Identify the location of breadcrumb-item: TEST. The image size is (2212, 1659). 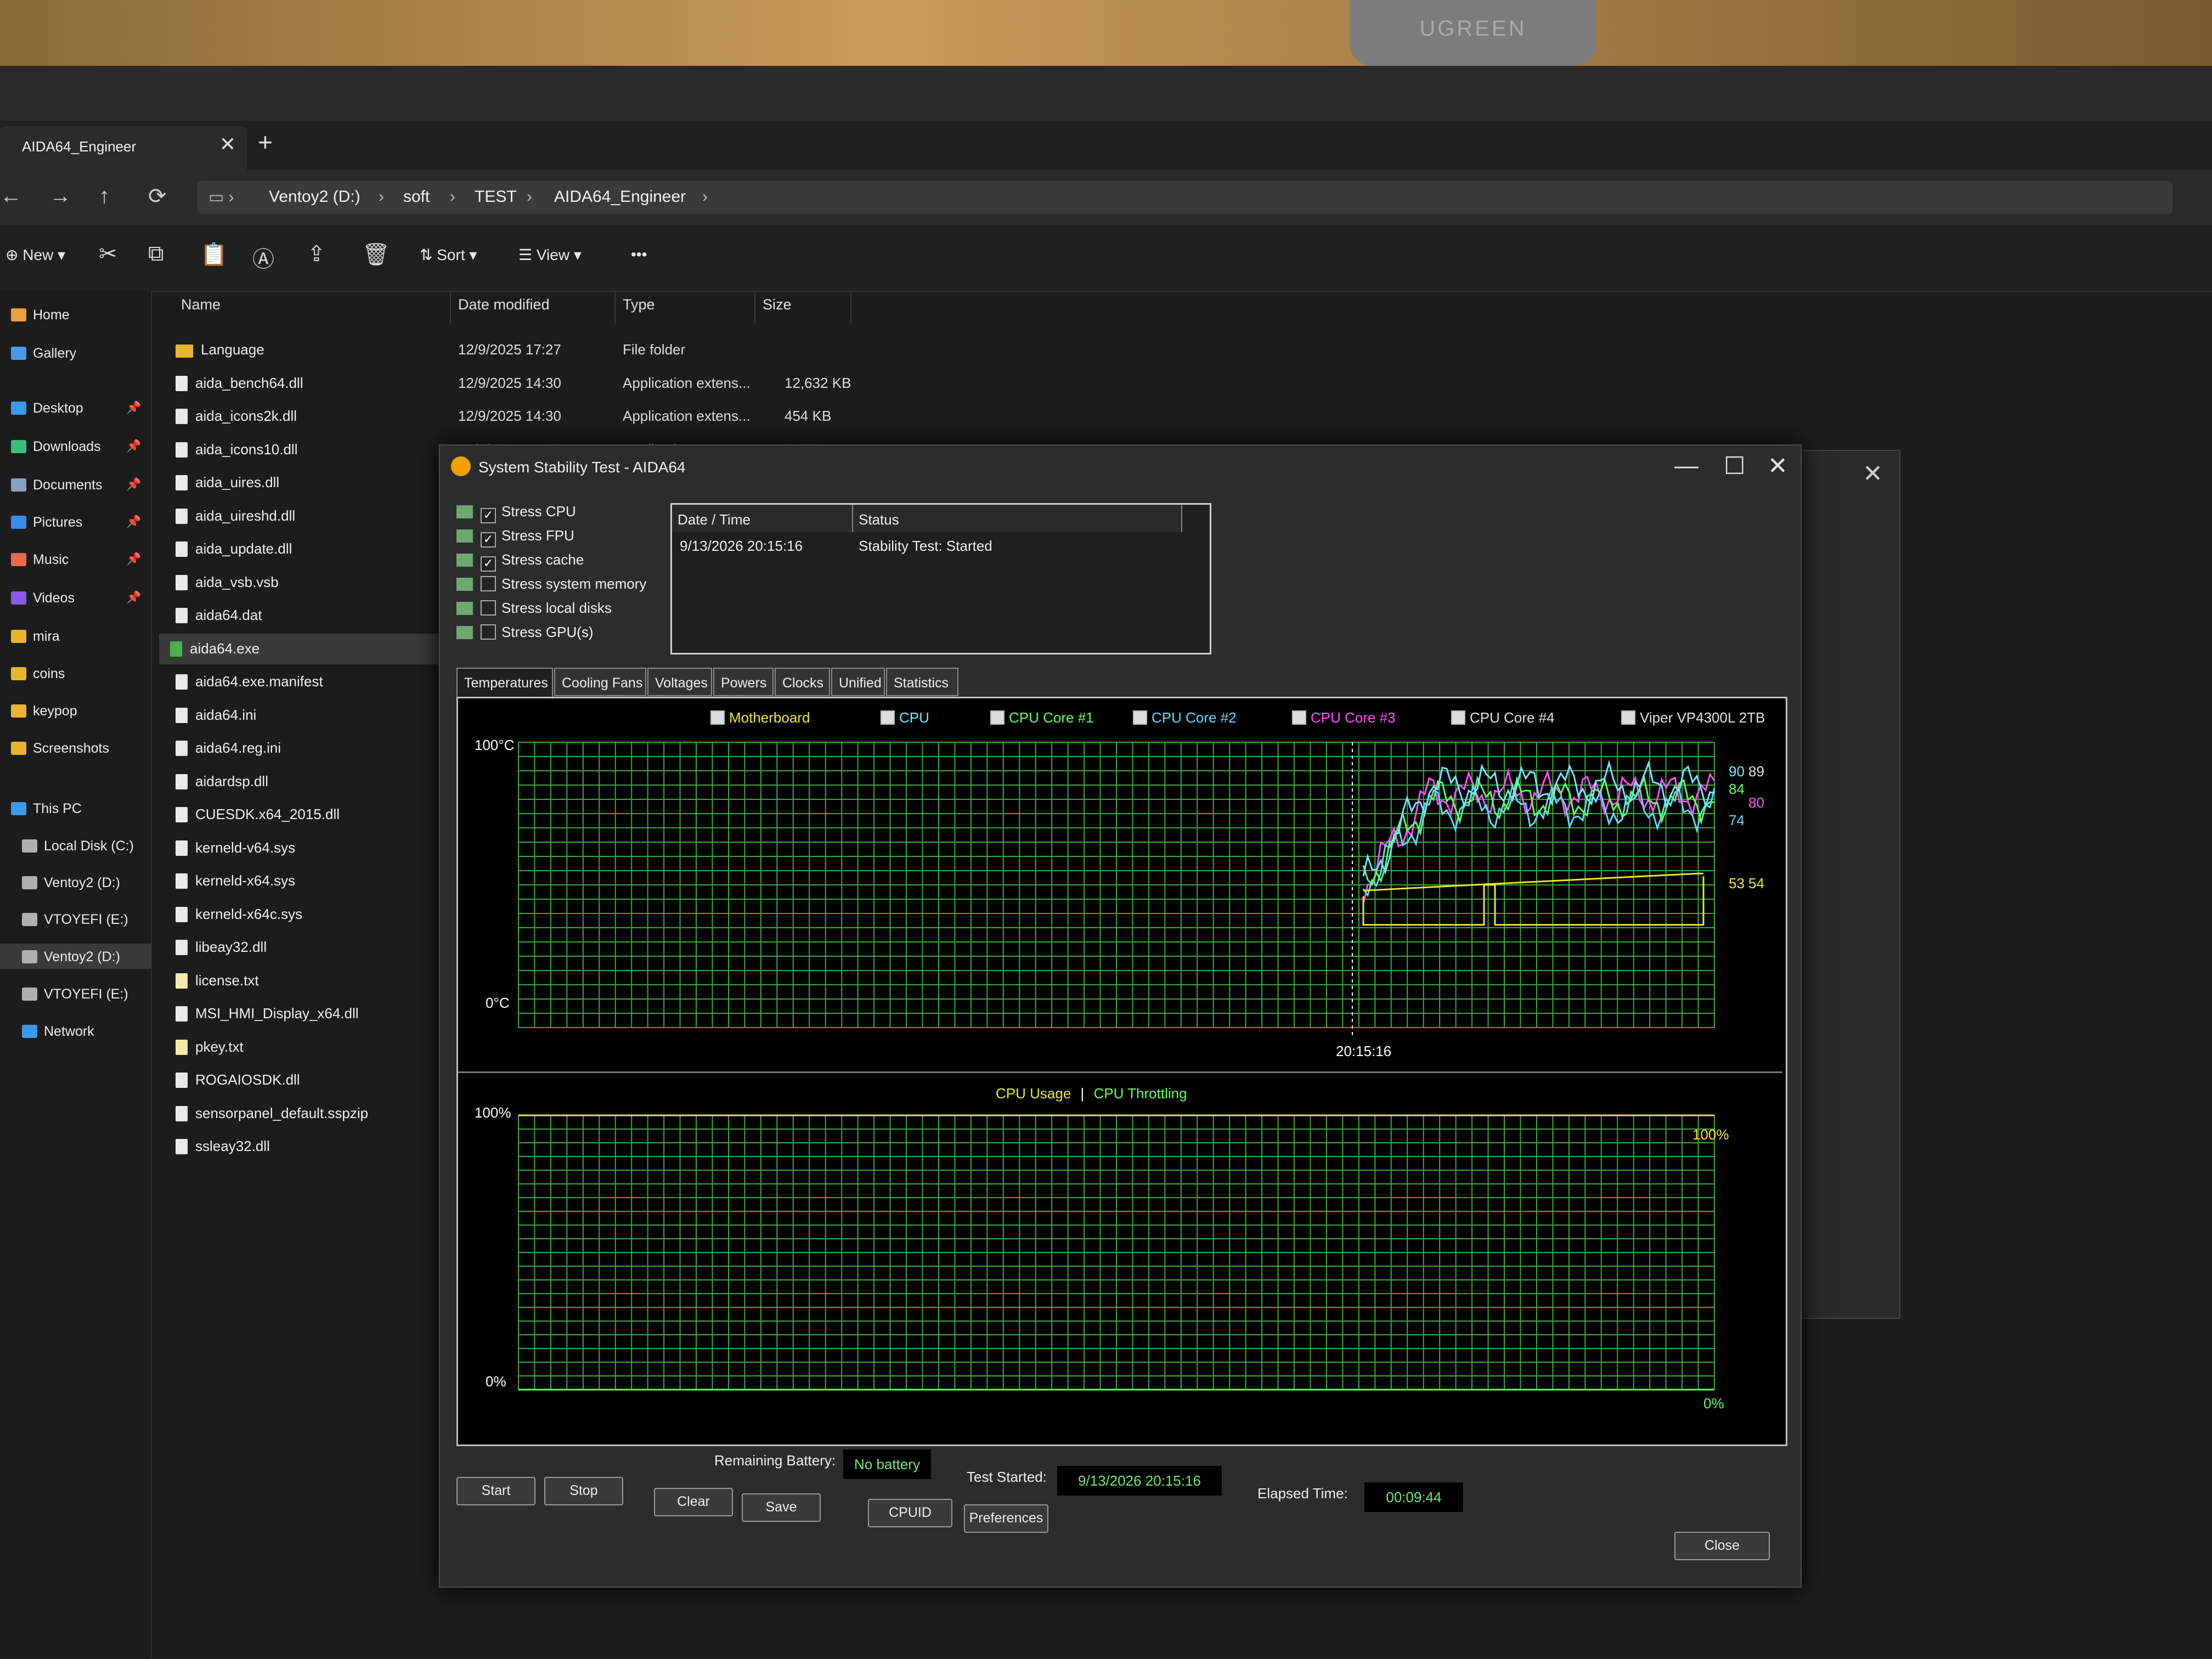
(496, 197).